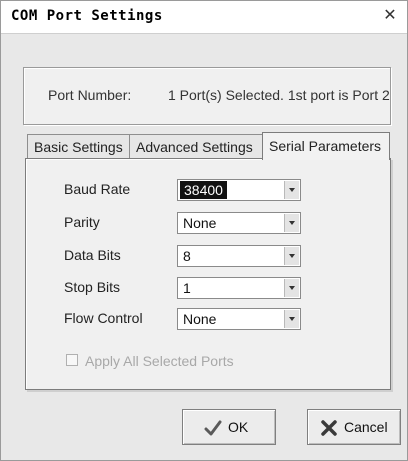 This screenshot has width=408, height=461. What do you see at coordinates (203, 190) in the screenshot?
I see `baud-rate-value: 38400` at bounding box center [203, 190].